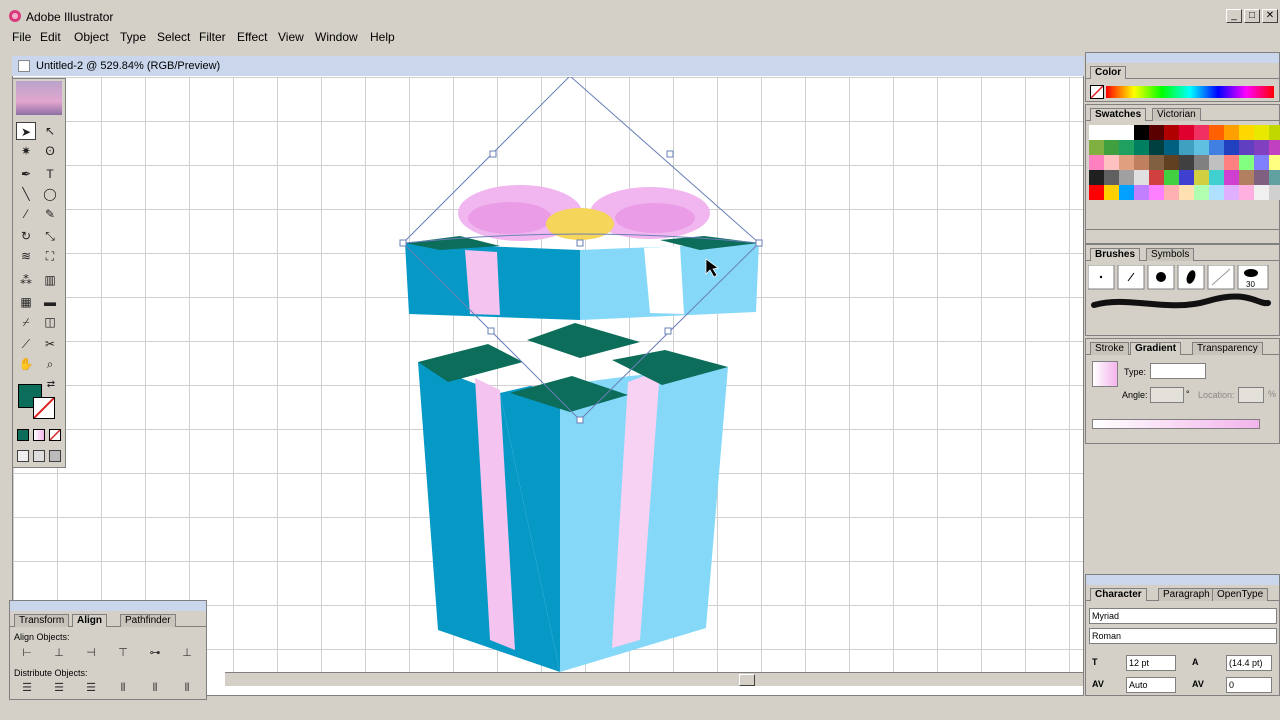  I want to click on minimize-button: _, so click(1234, 16).